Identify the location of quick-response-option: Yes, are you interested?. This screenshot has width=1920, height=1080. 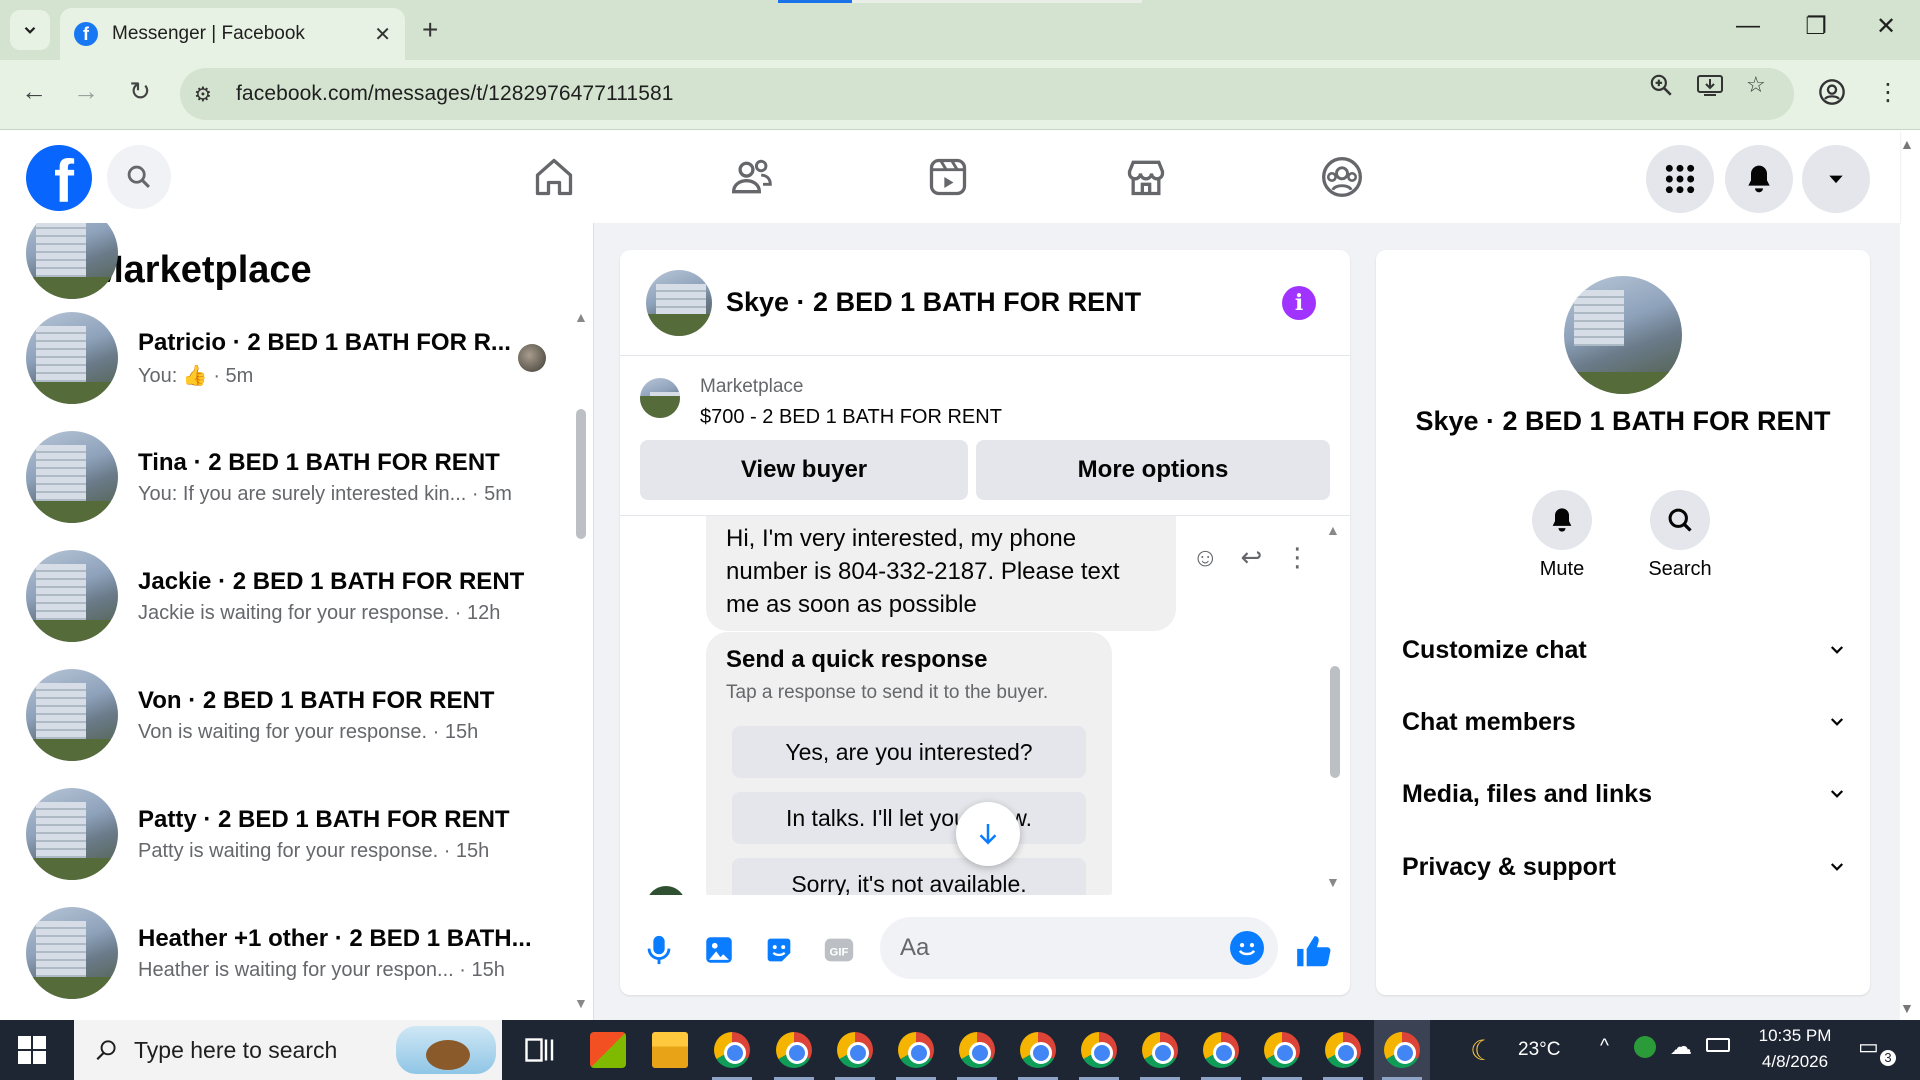
(909, 752).